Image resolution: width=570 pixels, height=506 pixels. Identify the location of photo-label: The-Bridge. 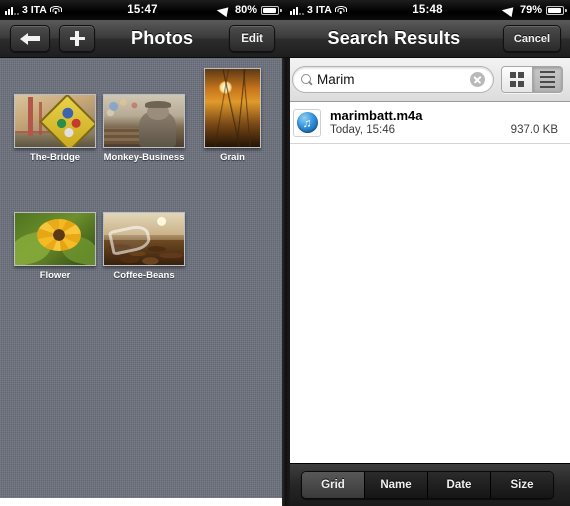
(55, 157).